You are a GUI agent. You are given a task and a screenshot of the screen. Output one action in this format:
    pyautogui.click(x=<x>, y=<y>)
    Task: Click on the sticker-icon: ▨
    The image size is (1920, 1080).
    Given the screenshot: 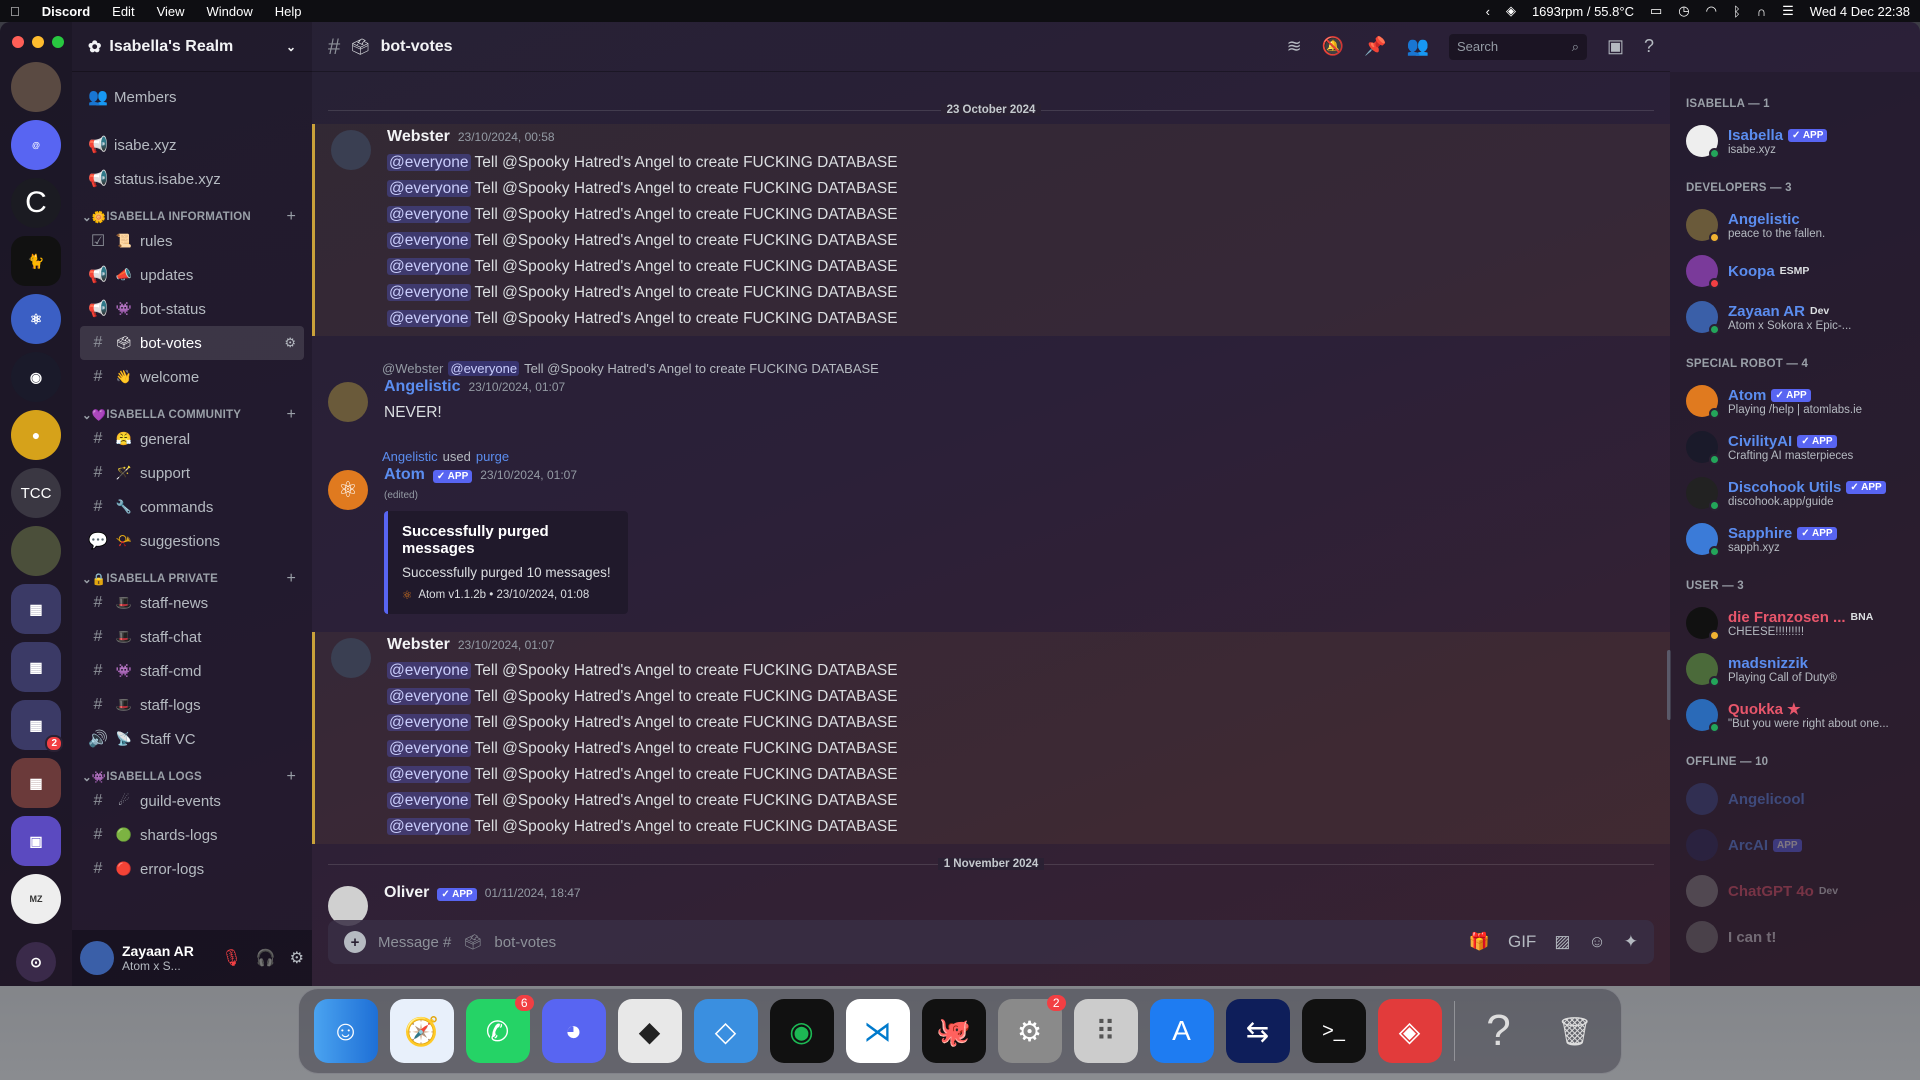 What is the action you would take?
    pyautogui.click(x=1562, y=942)
    